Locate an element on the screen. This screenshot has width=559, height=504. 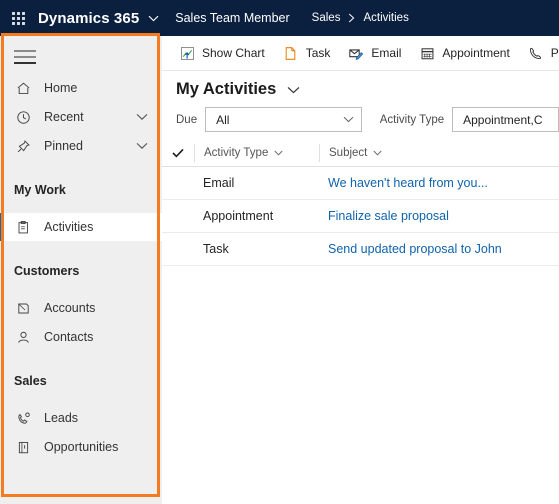
sidebar-item-label: Contacts is located at coordinates (69, 336).